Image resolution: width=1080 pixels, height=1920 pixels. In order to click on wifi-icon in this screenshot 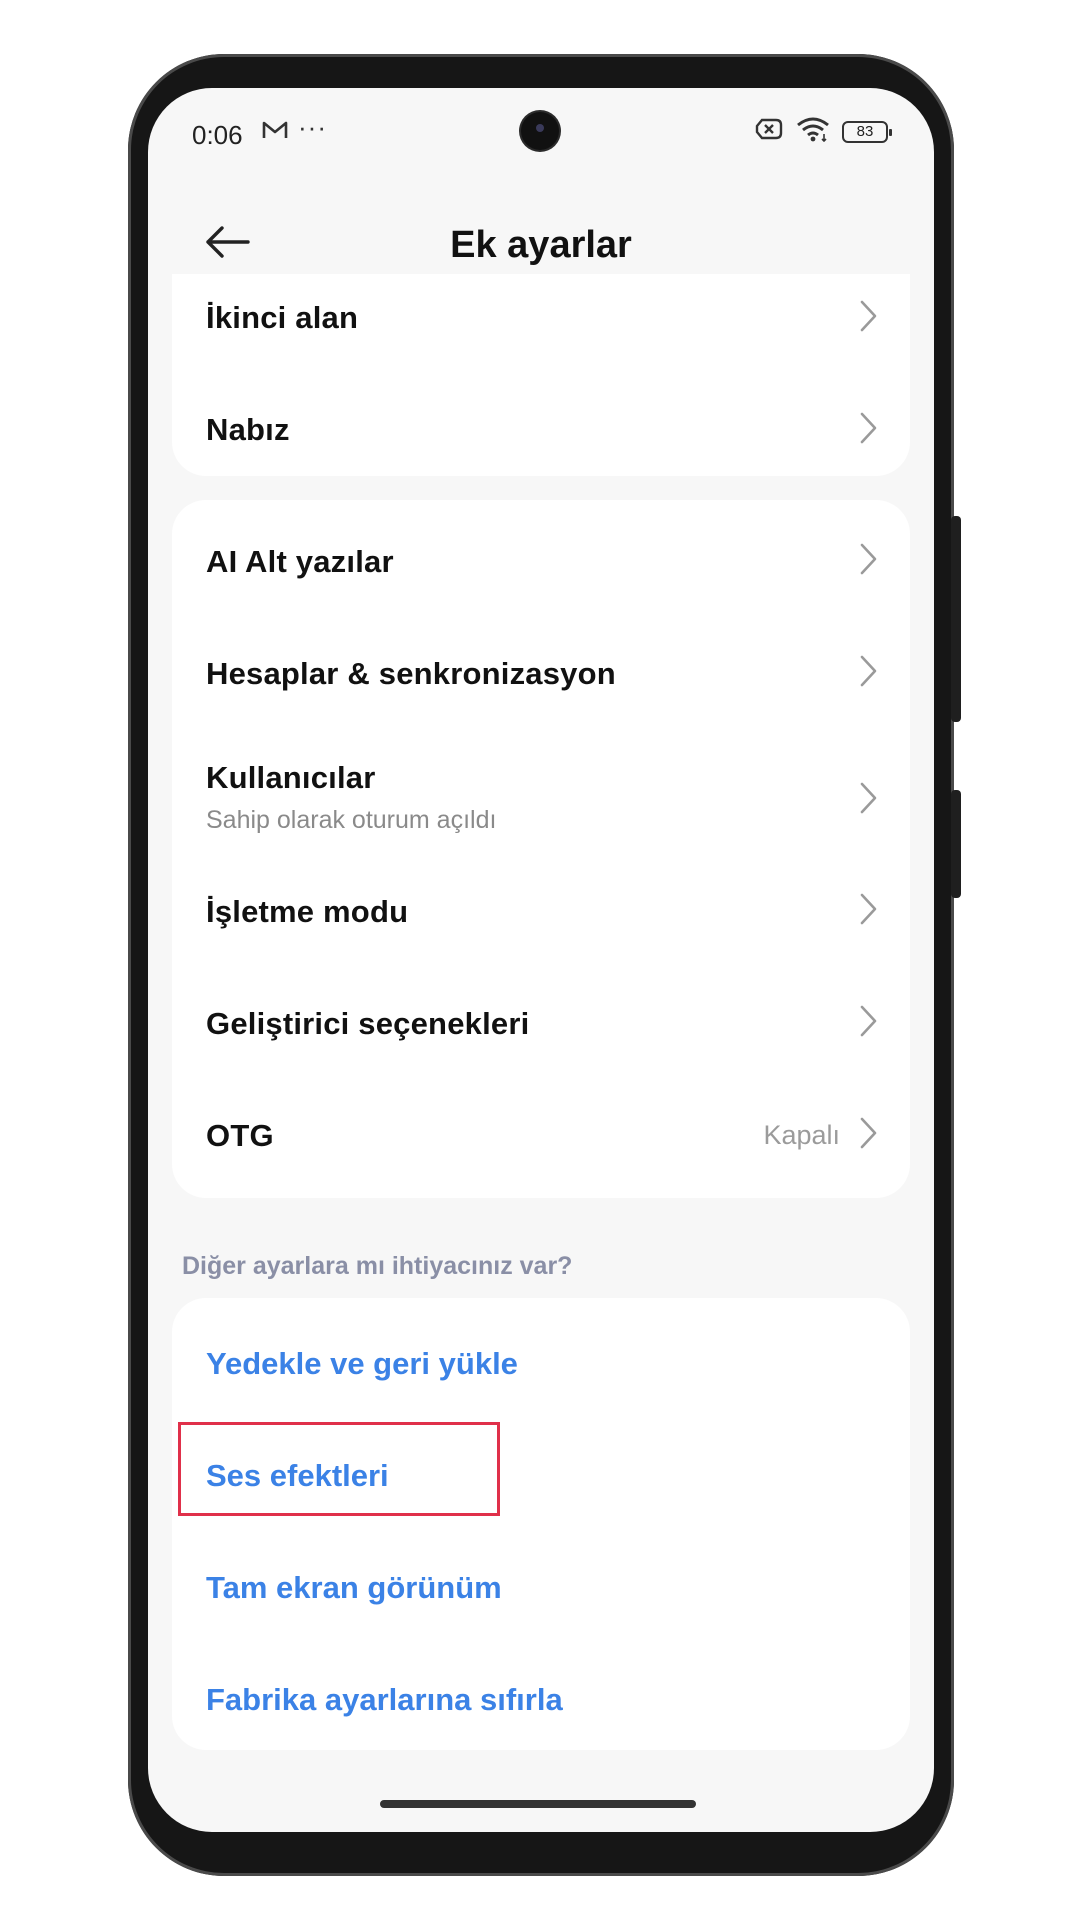, I will do `click(813, 131)`.